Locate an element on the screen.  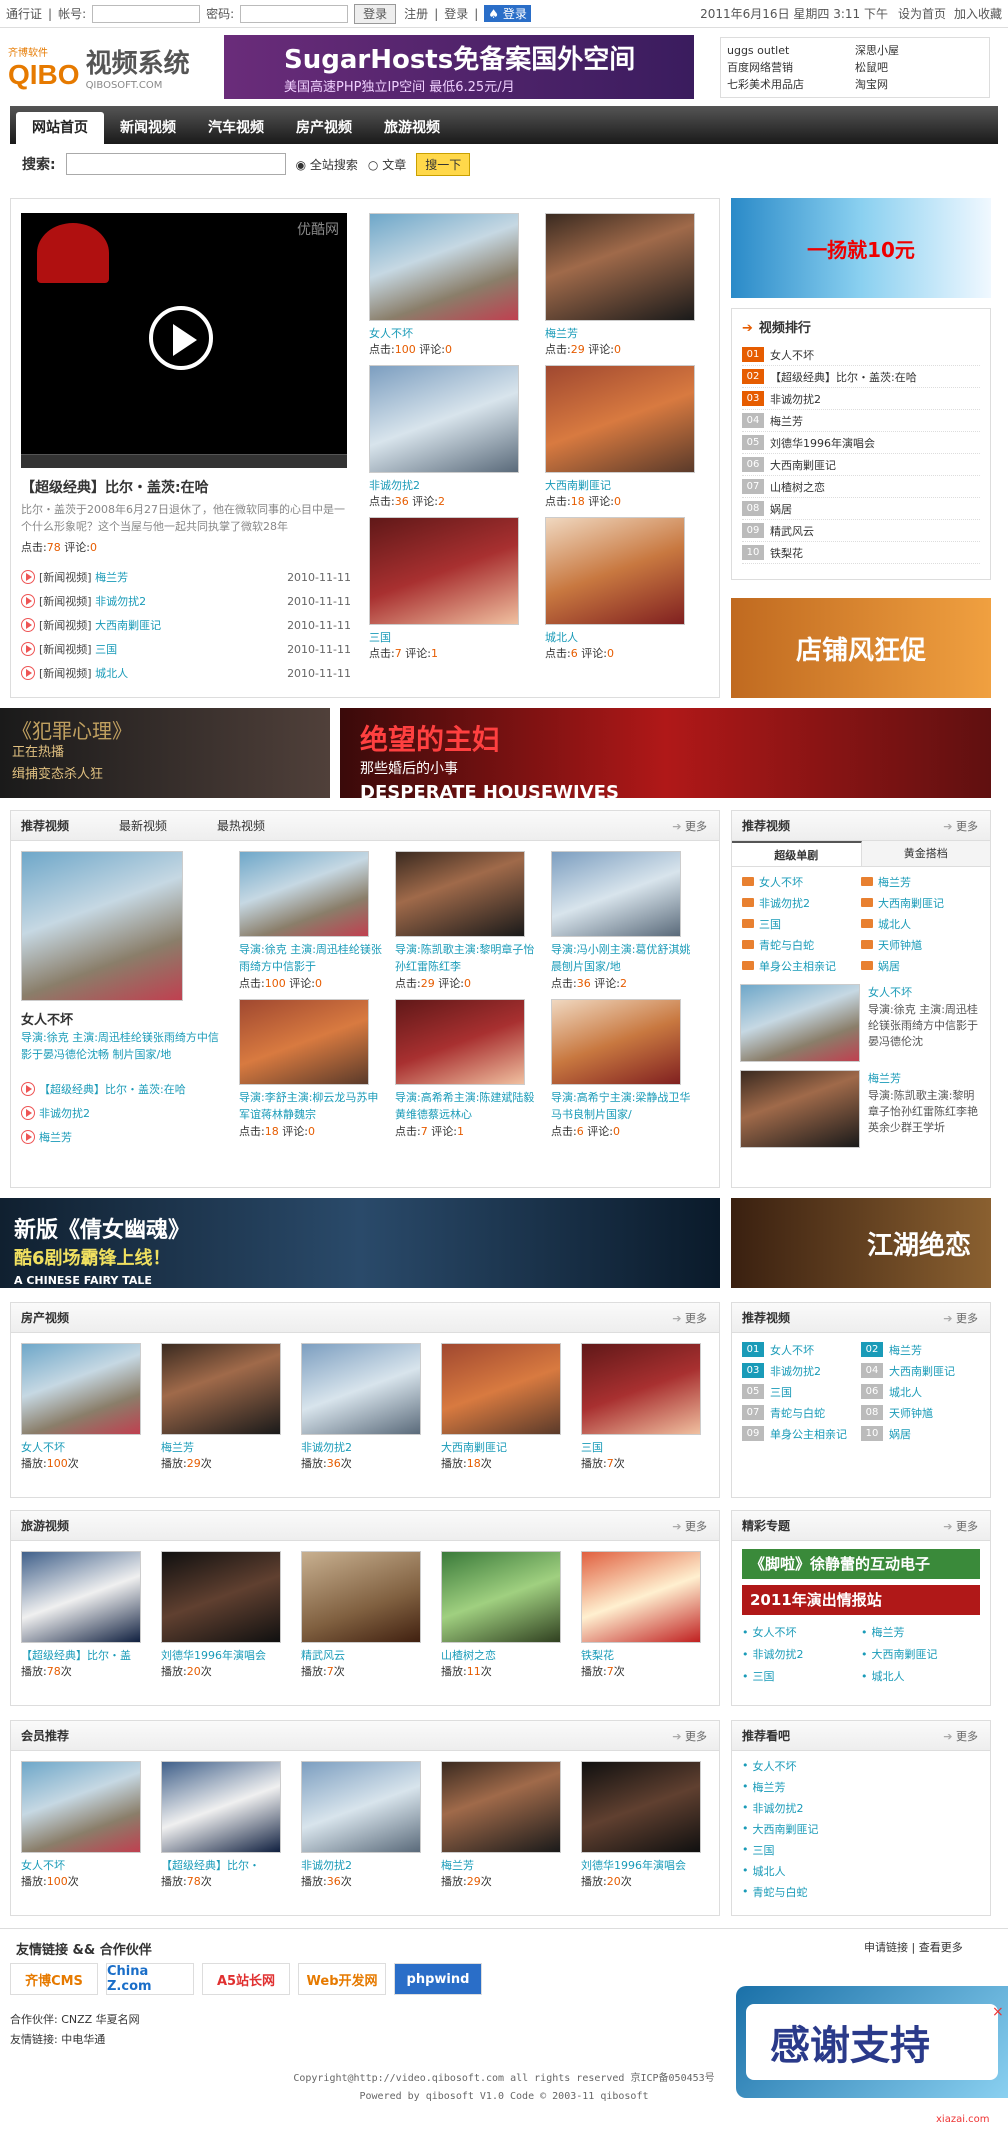
view-more-link: 查看更多 is located at coordinates (941, 1947).